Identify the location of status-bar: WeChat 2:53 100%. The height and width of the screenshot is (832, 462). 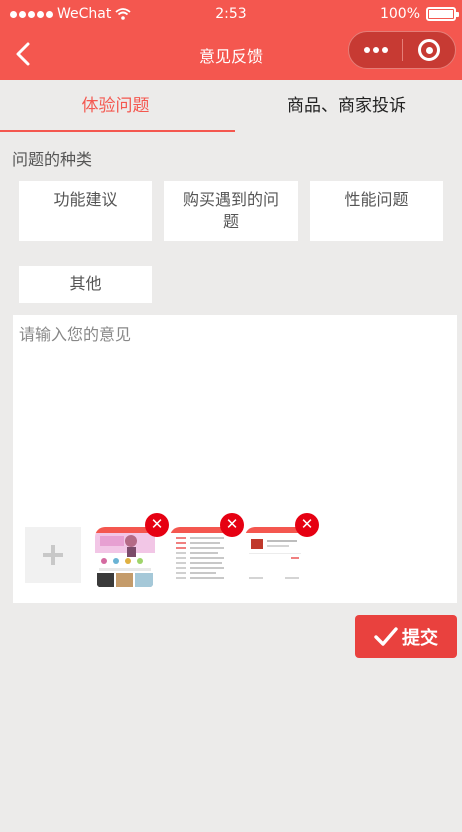
(231, 14).